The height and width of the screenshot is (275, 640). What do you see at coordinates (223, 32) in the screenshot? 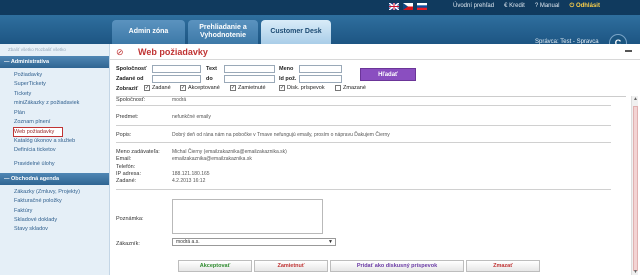
I see `tab-browsing-evaluation: Prehliadanie a Vyhodnotenie` at bounding box center [223, 32].